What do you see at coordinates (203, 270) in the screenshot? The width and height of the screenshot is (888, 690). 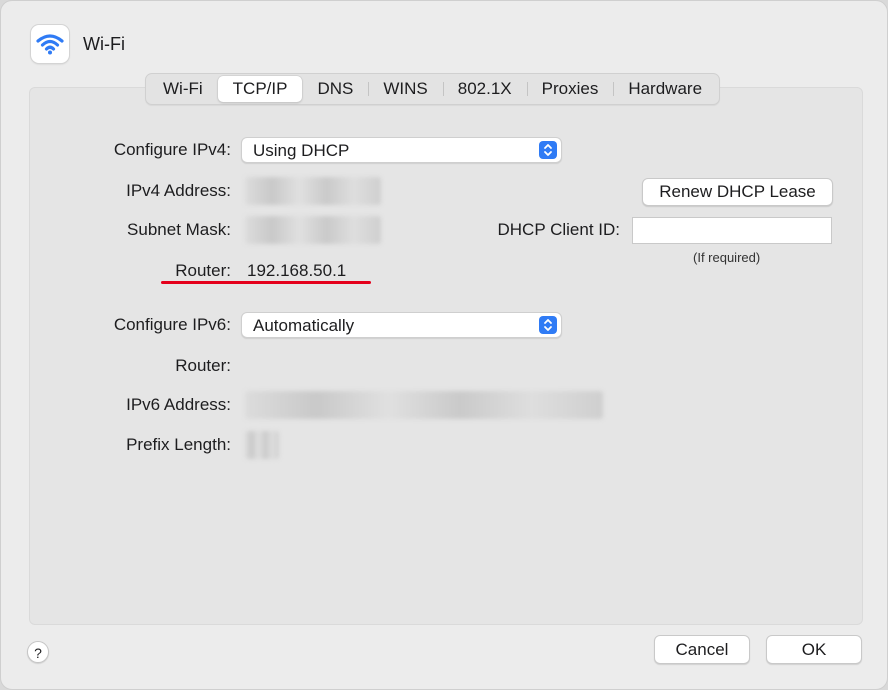 I see `ipv4-router-label: Router:` at bounding box center [203, 270].